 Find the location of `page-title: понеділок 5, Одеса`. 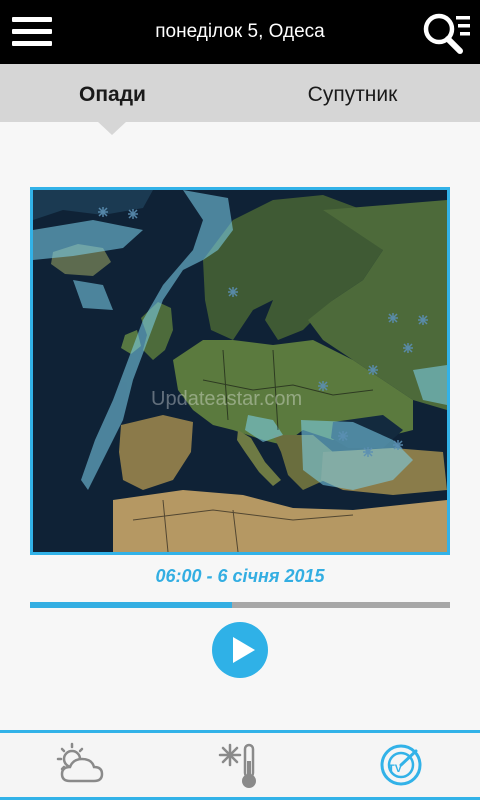

page-title: понеділок 5, Одеса is located at coordinates (240, 31).